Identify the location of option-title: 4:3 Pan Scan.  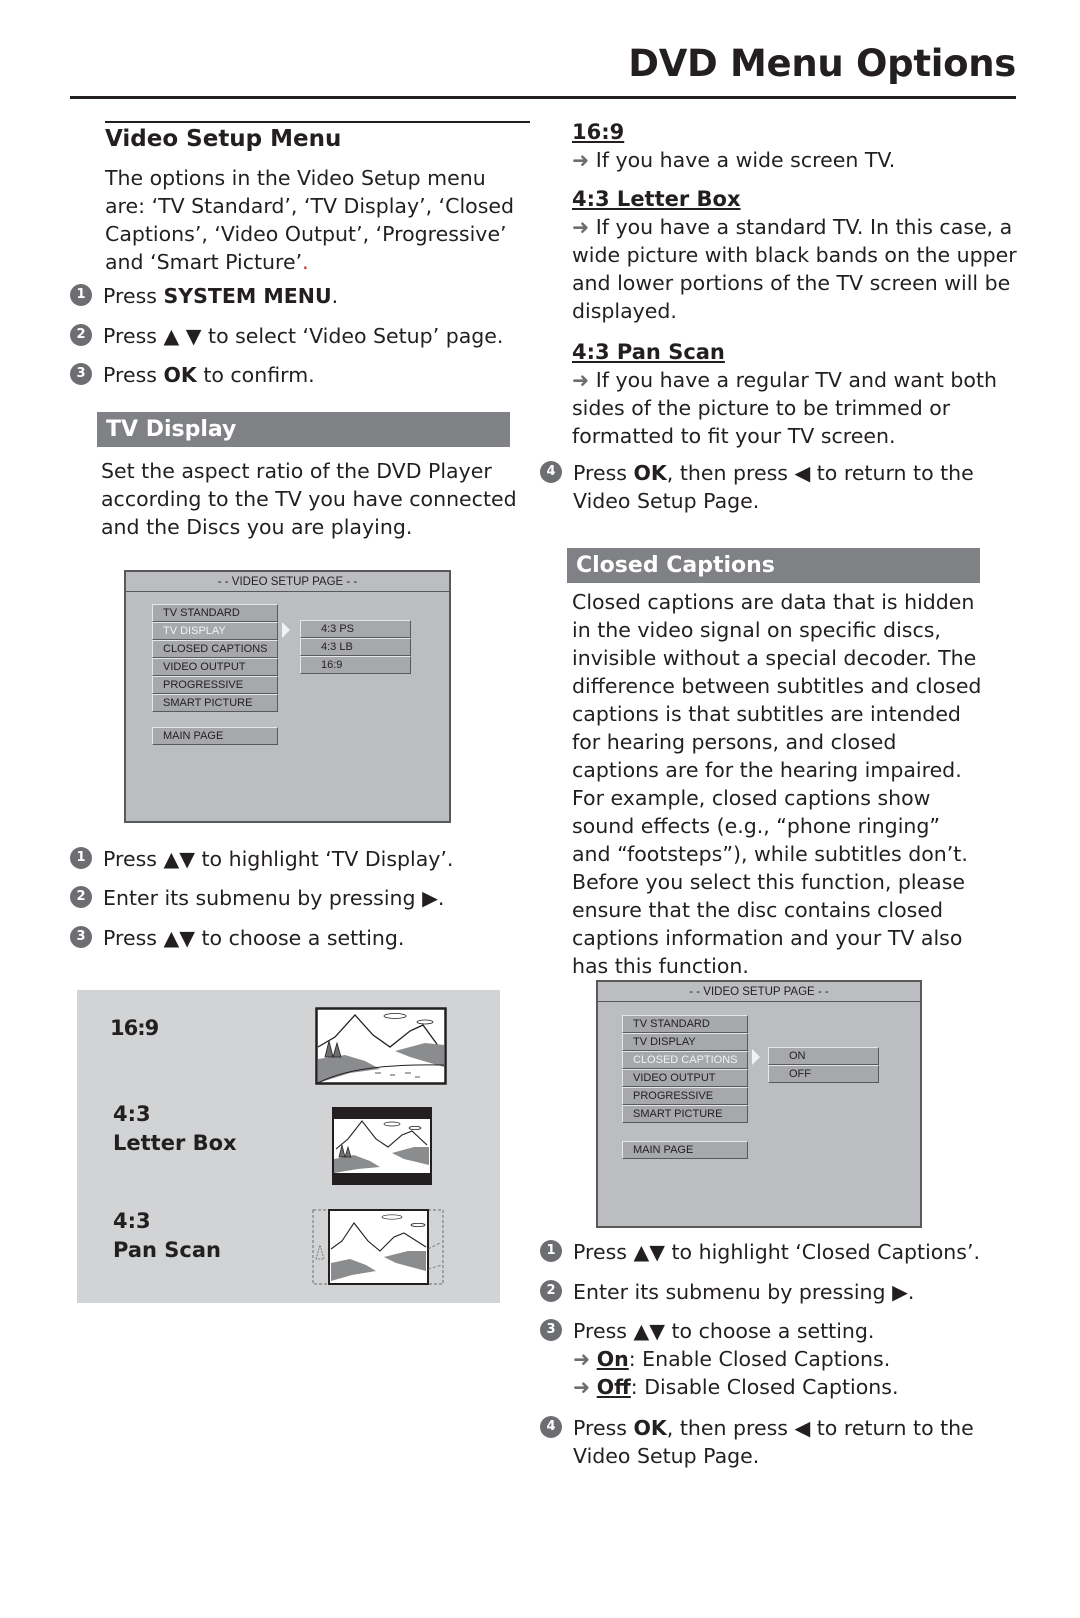
(648, 352).